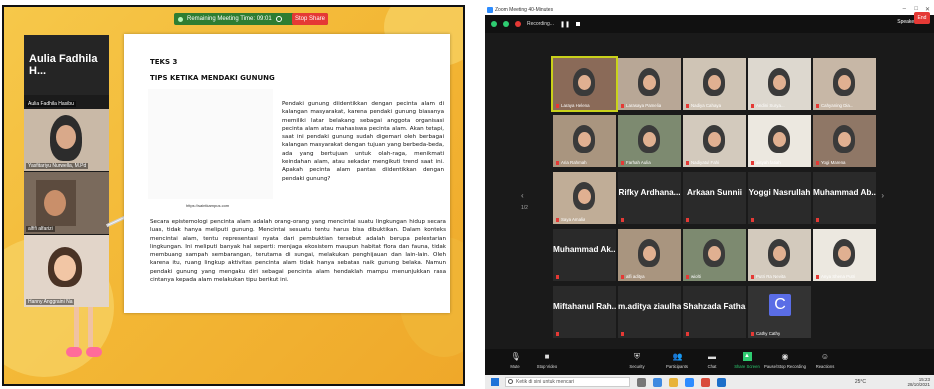 This screenshot has width=934, height=389. I want to click on participant-name: Aria Rahmah, so click(574, 162).